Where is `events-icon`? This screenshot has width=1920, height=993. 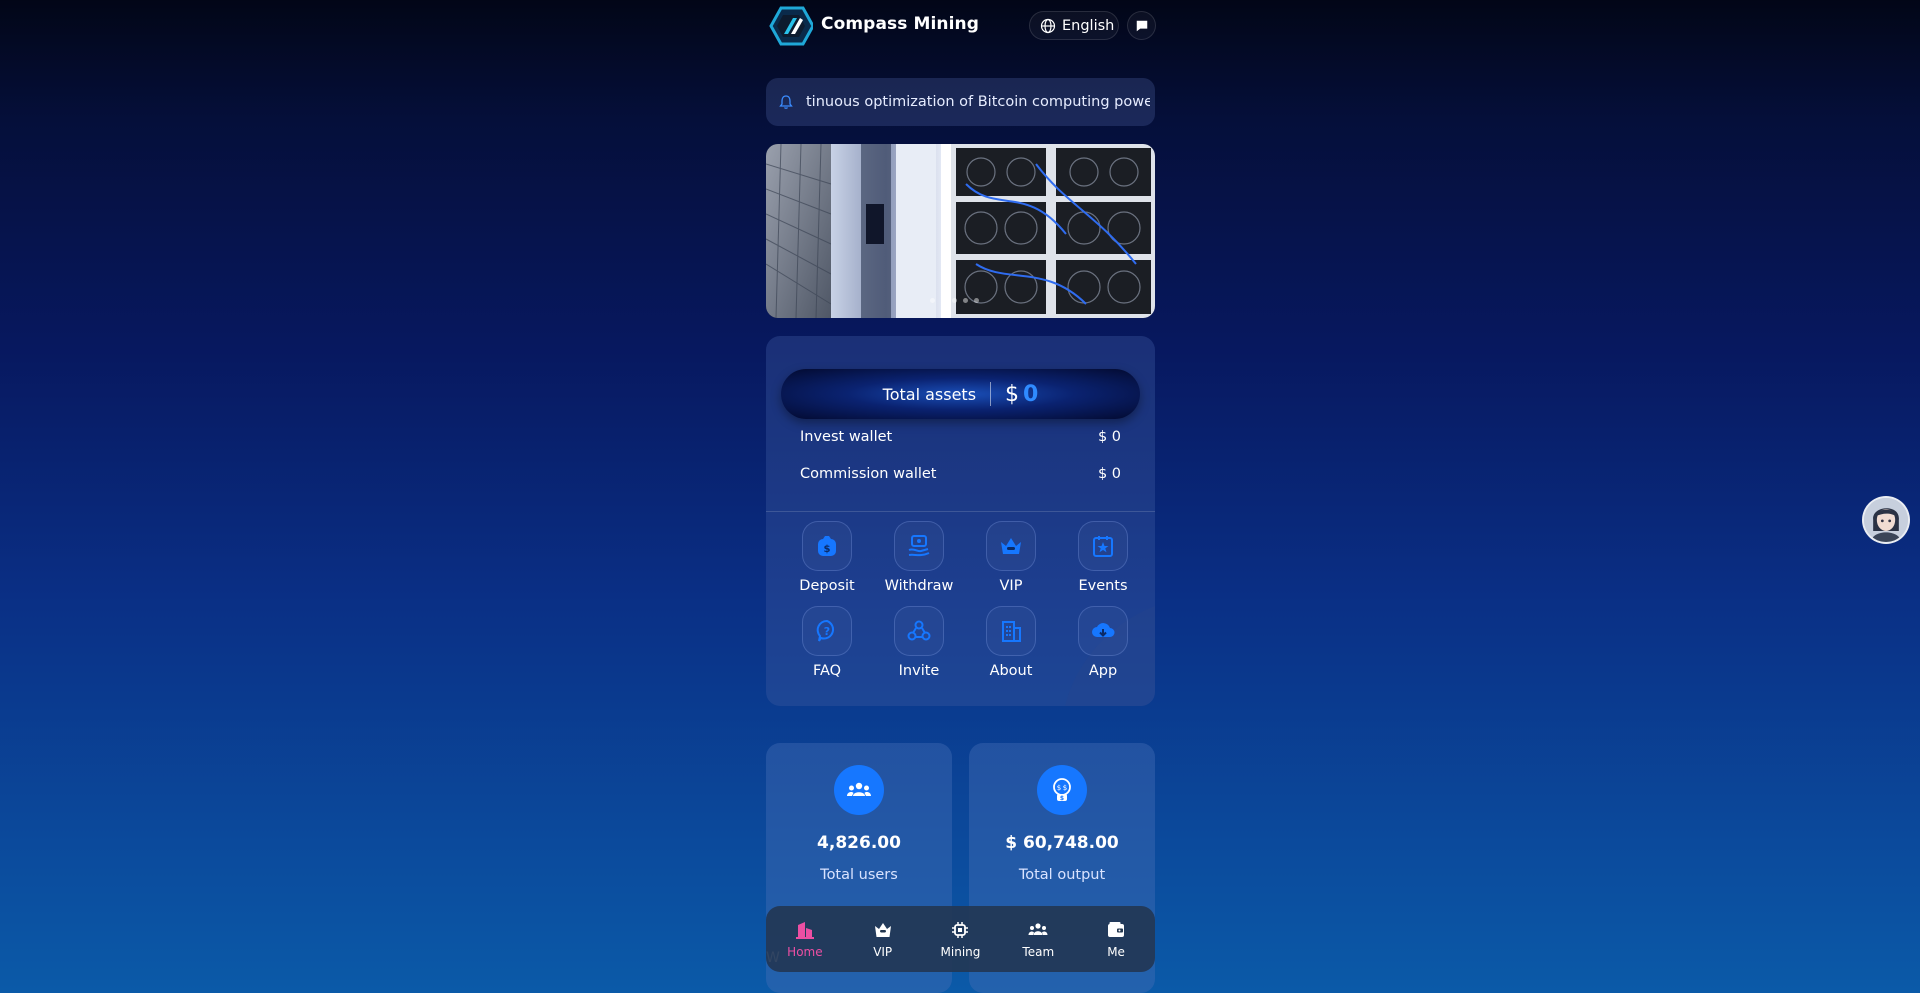 events-icon is located at coordinates (1103, 546).